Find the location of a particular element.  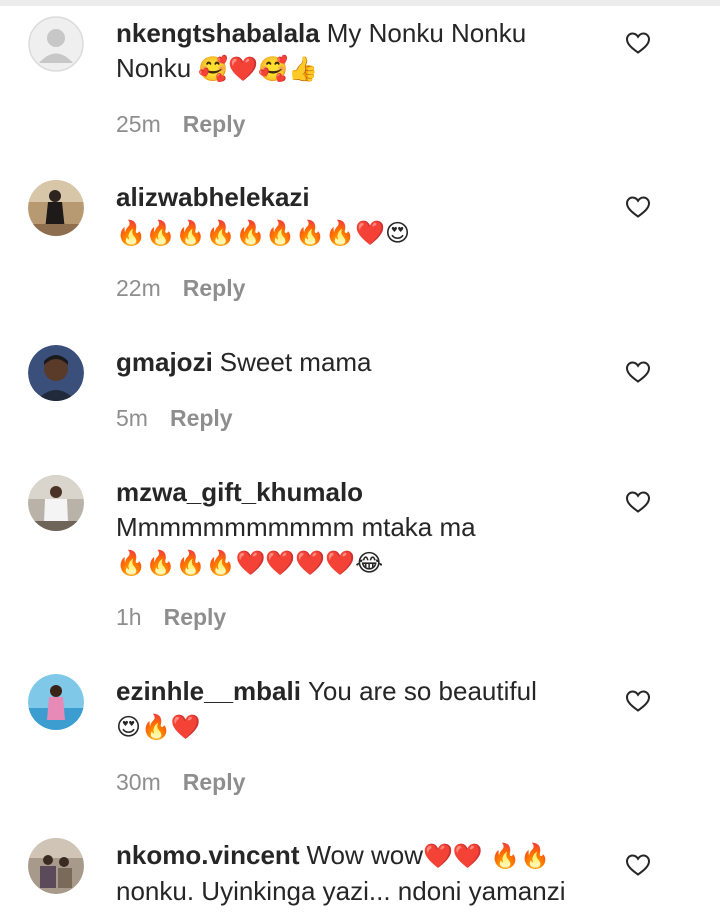

comment-meta: 5m Reply is located at coordinates (174, 418).